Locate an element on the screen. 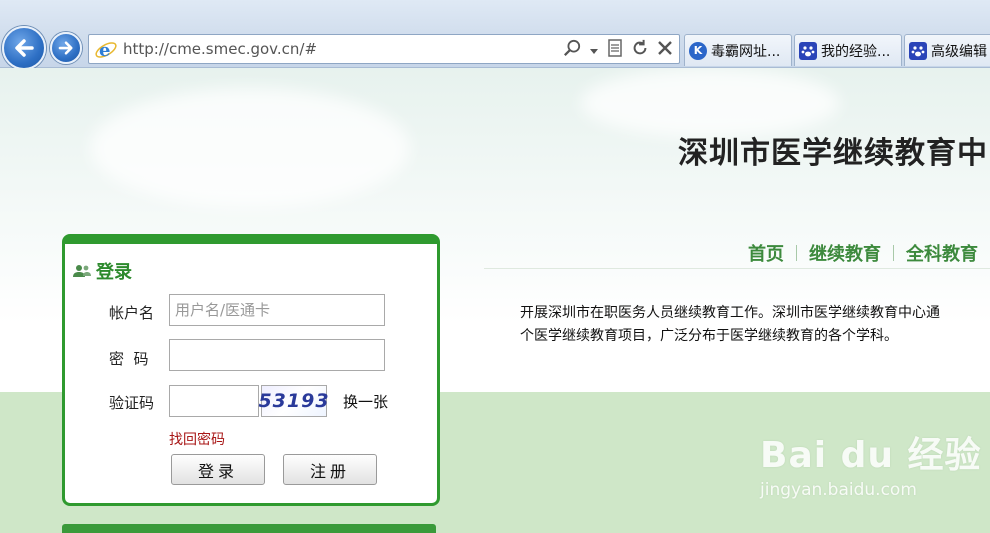  captcha-image: 53193 is located at coordinates (293, 401).